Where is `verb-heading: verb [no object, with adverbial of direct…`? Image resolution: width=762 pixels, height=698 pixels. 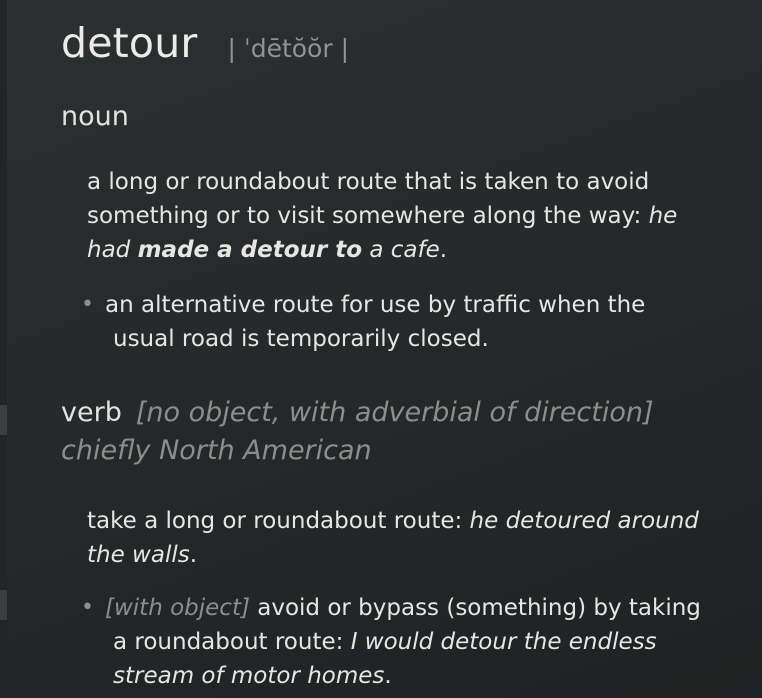 verb-heading: verb [no object, with adverbial of direct… is located at coordinates (406, 432).